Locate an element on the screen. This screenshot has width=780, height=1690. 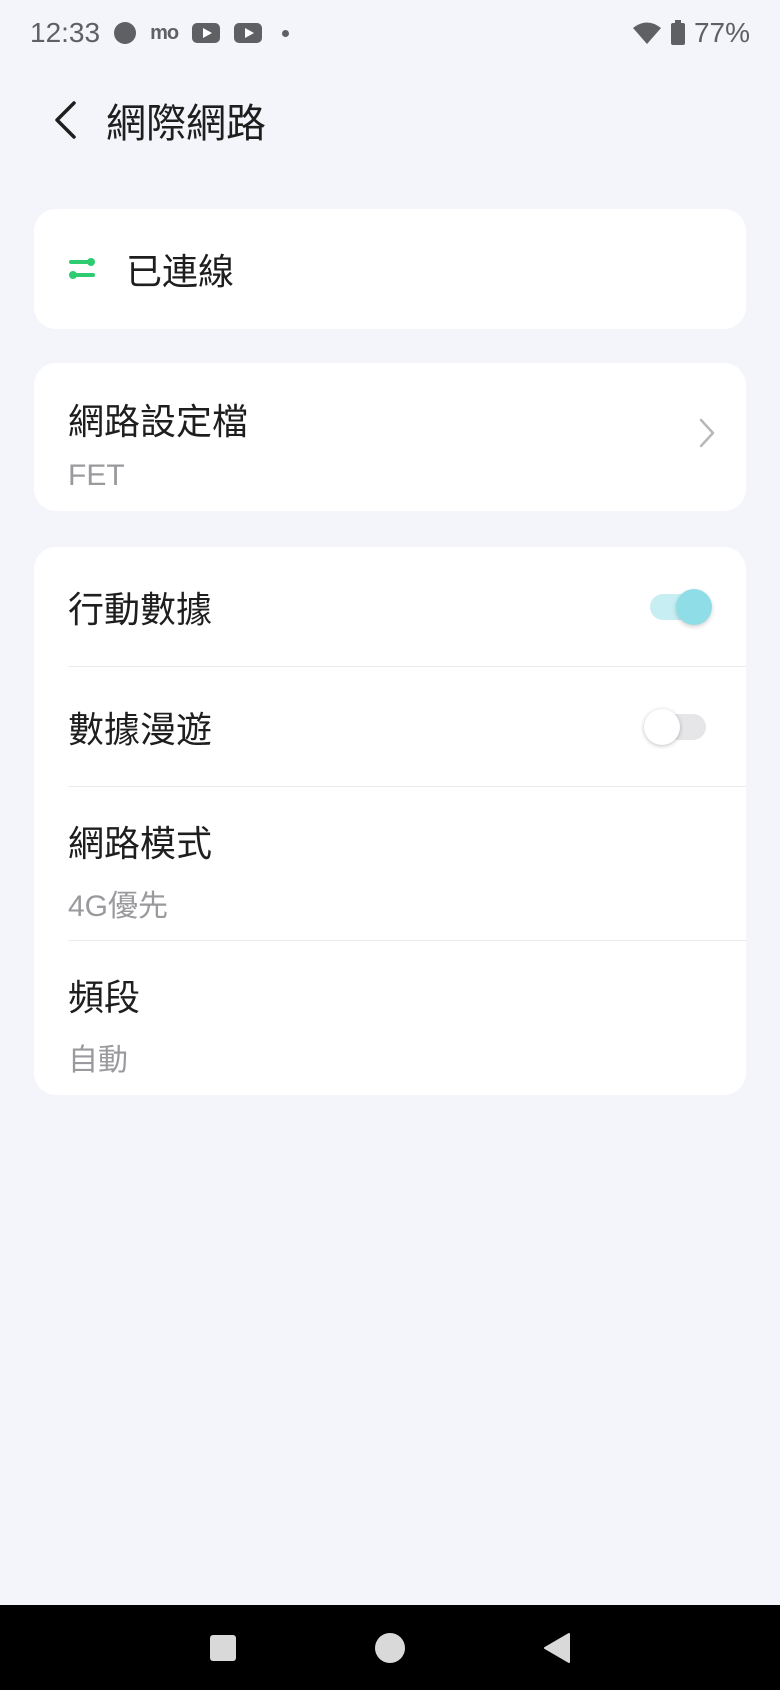
network-profile-row: 網路設定檔 FET is located at coordinates (390, 437).